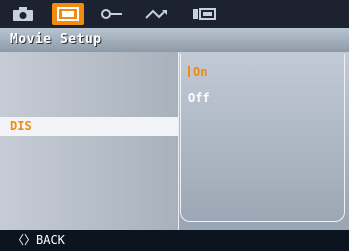  What do you see at coordinates (174, 14) in the screenshot?
I see `top-tab-bar` at bounding box center [174, 14].